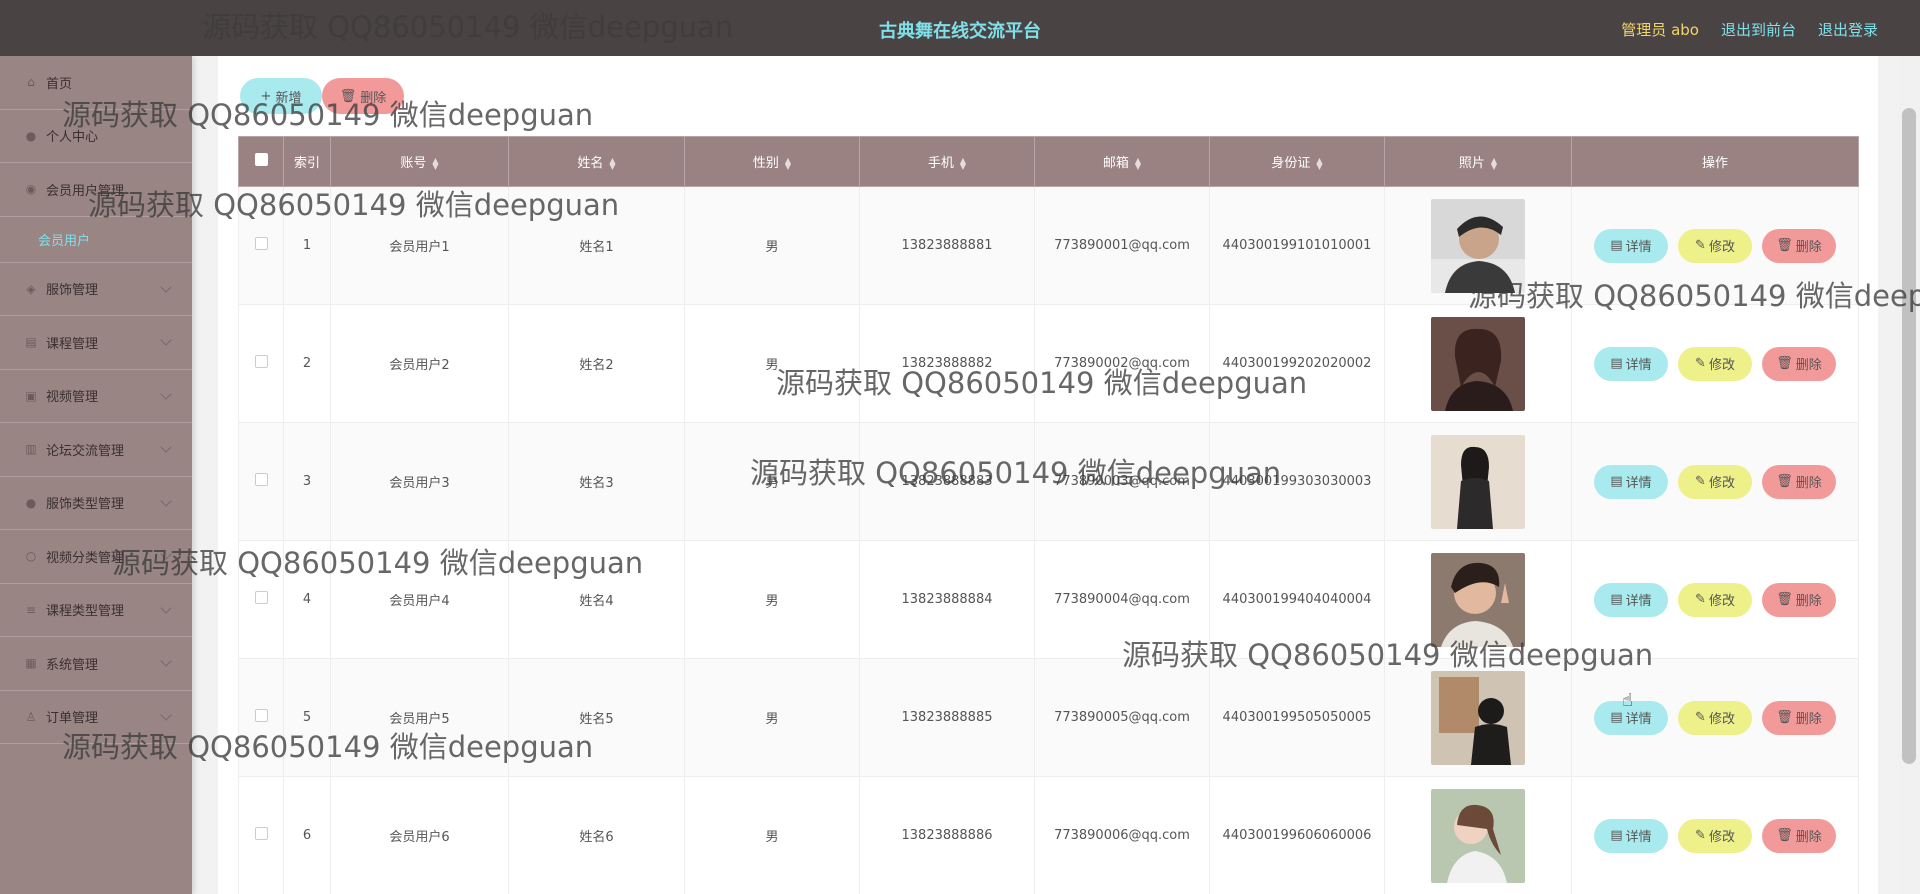 This screenshot has width=1920, height=894. What do you see at coordinates (419, 599) in the screenshot?
I see `cell-account: 会员用户4` at bounding box center [419, 599].